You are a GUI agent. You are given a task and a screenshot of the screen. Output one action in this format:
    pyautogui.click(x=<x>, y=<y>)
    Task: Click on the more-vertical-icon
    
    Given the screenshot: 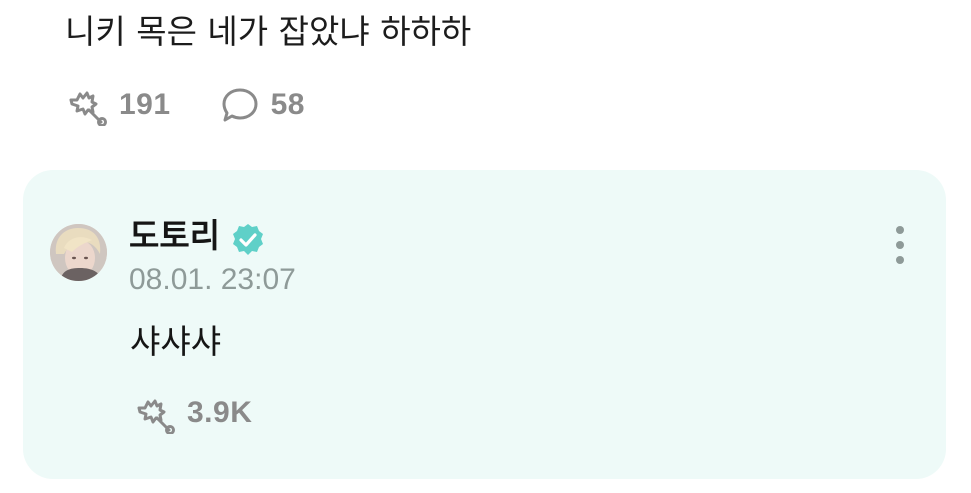 What is the action you would take?
    pyautogui.click(x=900, y=245)
    